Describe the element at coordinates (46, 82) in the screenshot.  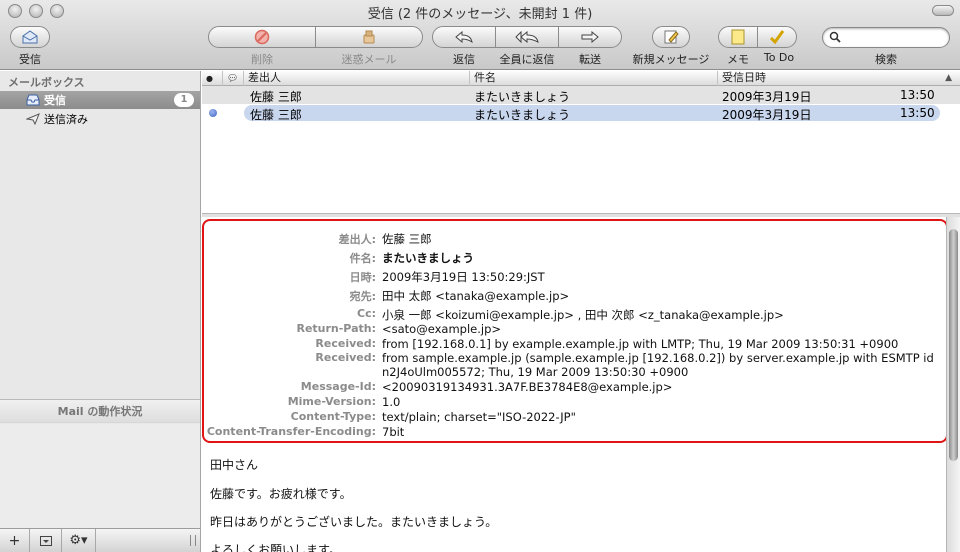
I see `mailboxes-heading: メールボックス` at that location.